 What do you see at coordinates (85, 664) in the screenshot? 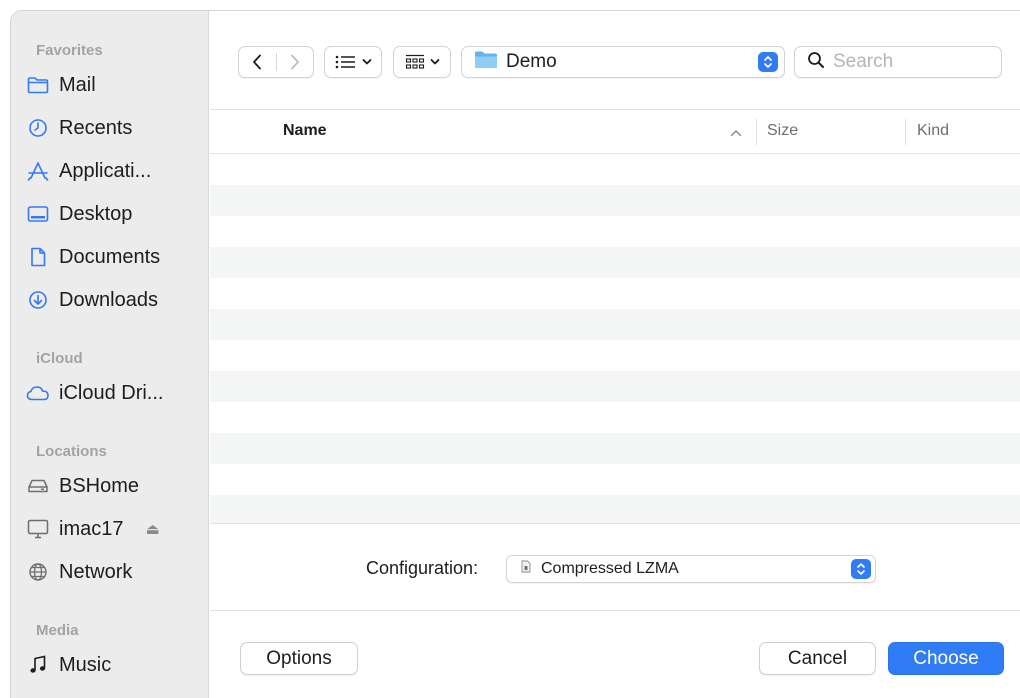
I see `sidebar-item-label: Music` at bounding box center [85, 664].